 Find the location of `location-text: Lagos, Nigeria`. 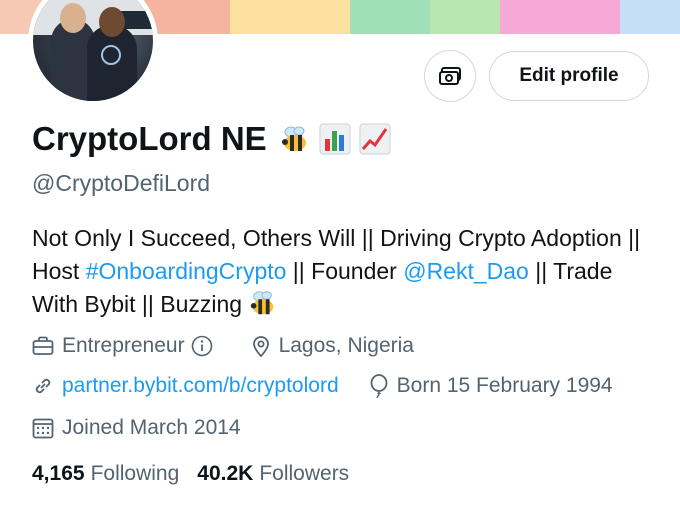

location-text: Lagos, Nigeria is located at coordinates (346, 345).